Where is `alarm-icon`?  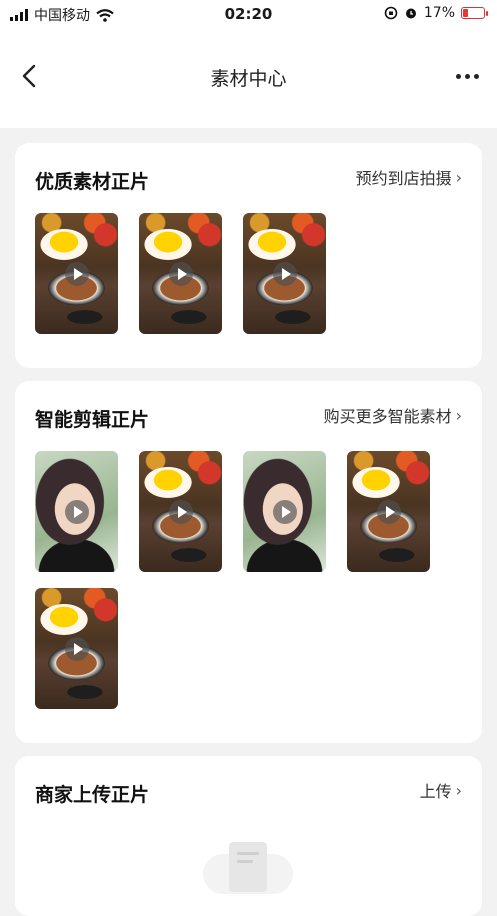 alarm-icon is located at coordinates (410, 13).